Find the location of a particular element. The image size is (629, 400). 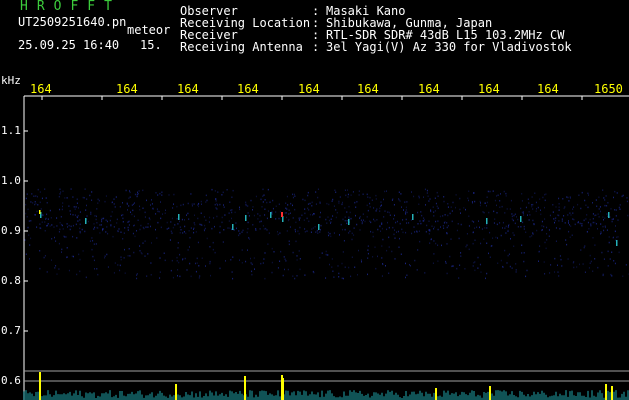

signal-speck is located at coordinates (246, 218).